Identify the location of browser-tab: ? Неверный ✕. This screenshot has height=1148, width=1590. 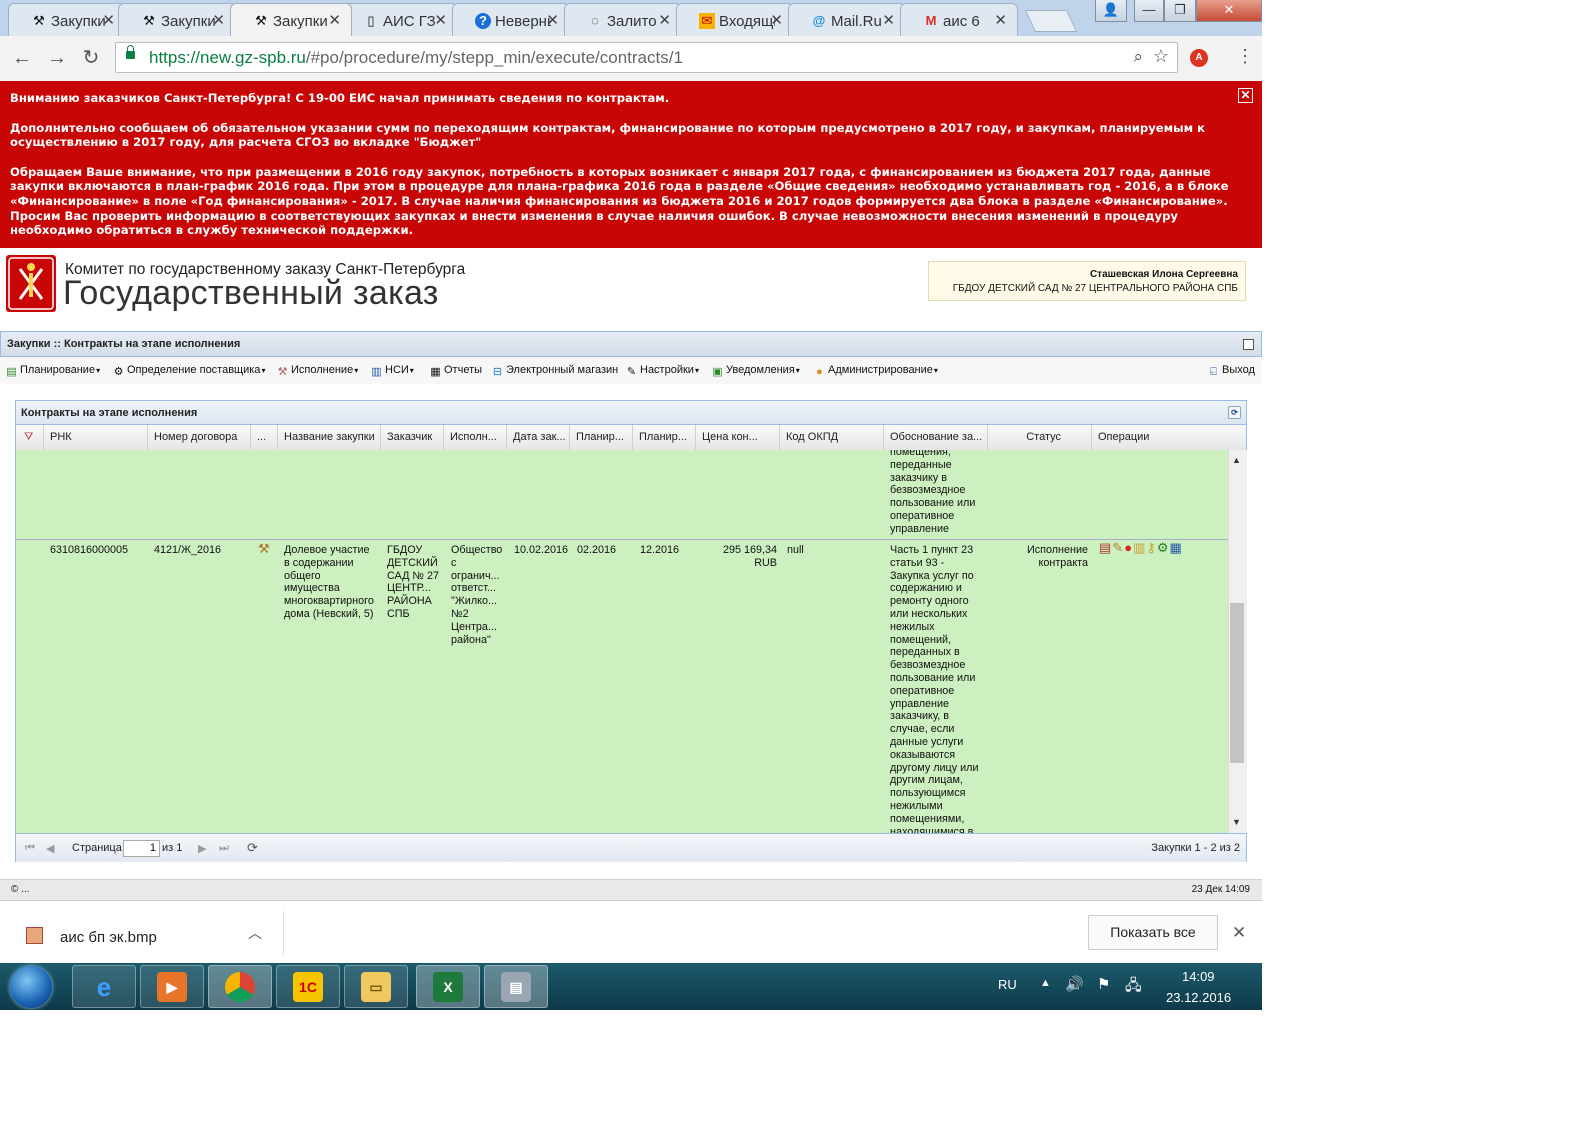
(511, 19).